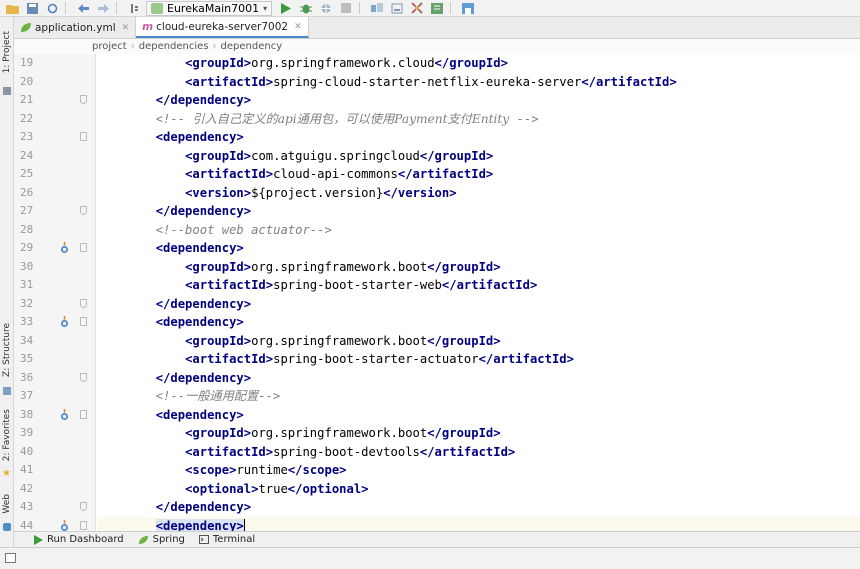 The height and width of the screenshot is (569, 860). I want to click on vcs-icon, so click(468, 8).